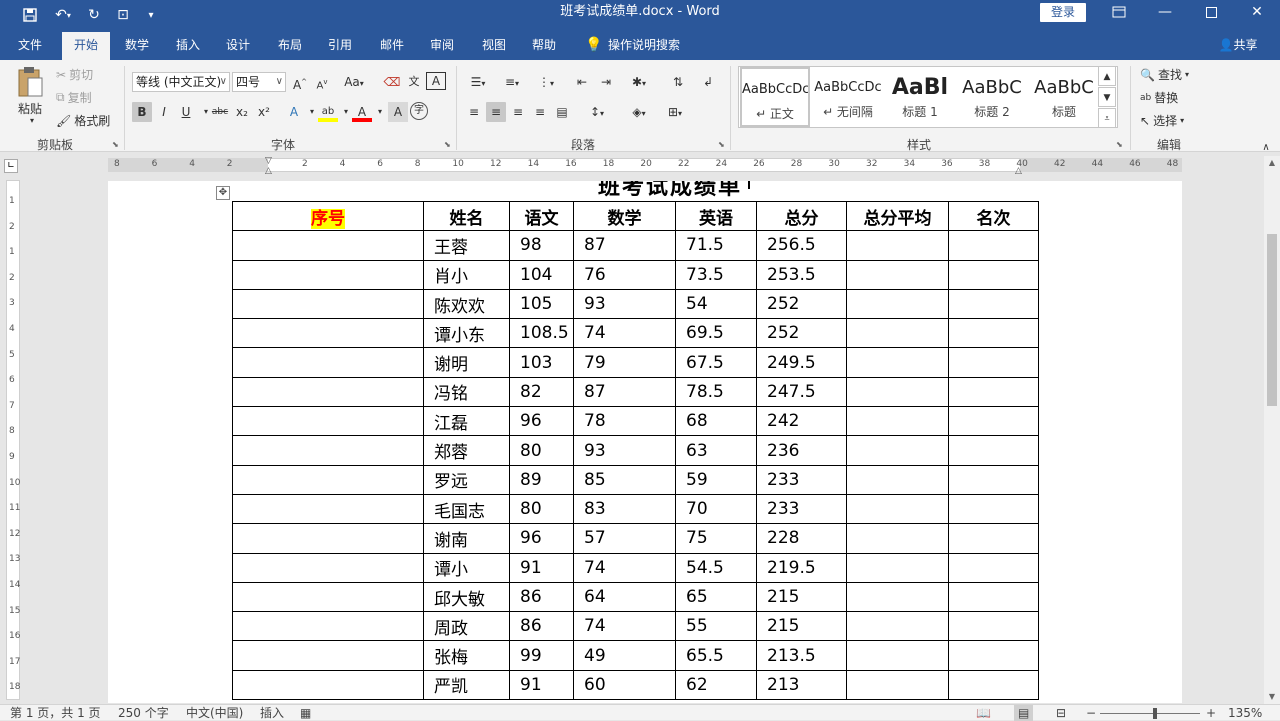  I want to click on table-cell: 213, so click(801, 685).